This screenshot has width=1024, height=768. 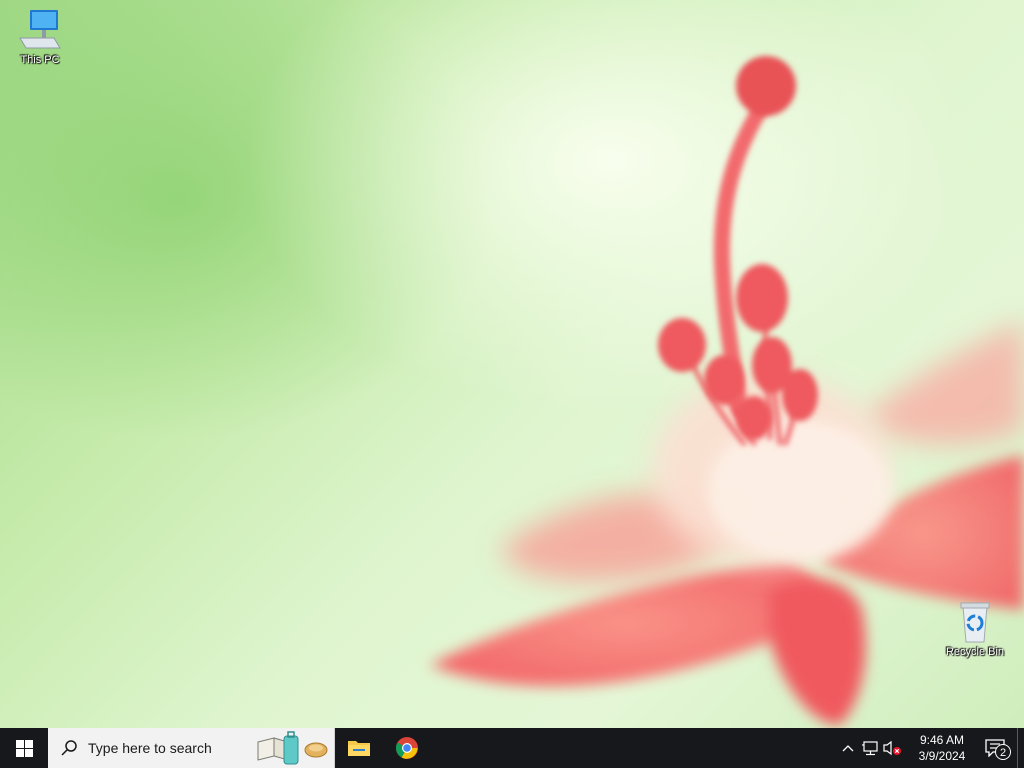 I want to click on taskbar-clock: 9:46 AM 3/9/2024, so click(x=942, y=748).